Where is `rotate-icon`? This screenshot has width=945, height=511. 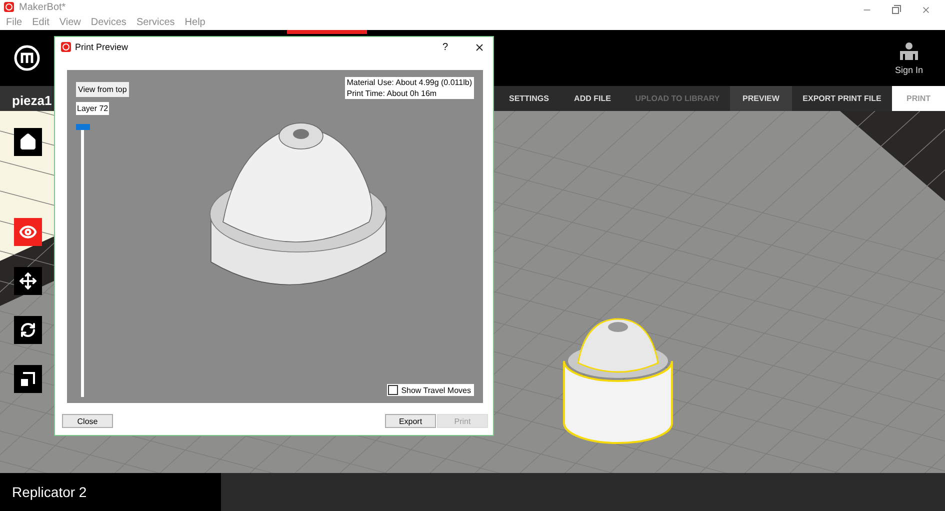 rotate-icon is located at coordinates (28, 330).